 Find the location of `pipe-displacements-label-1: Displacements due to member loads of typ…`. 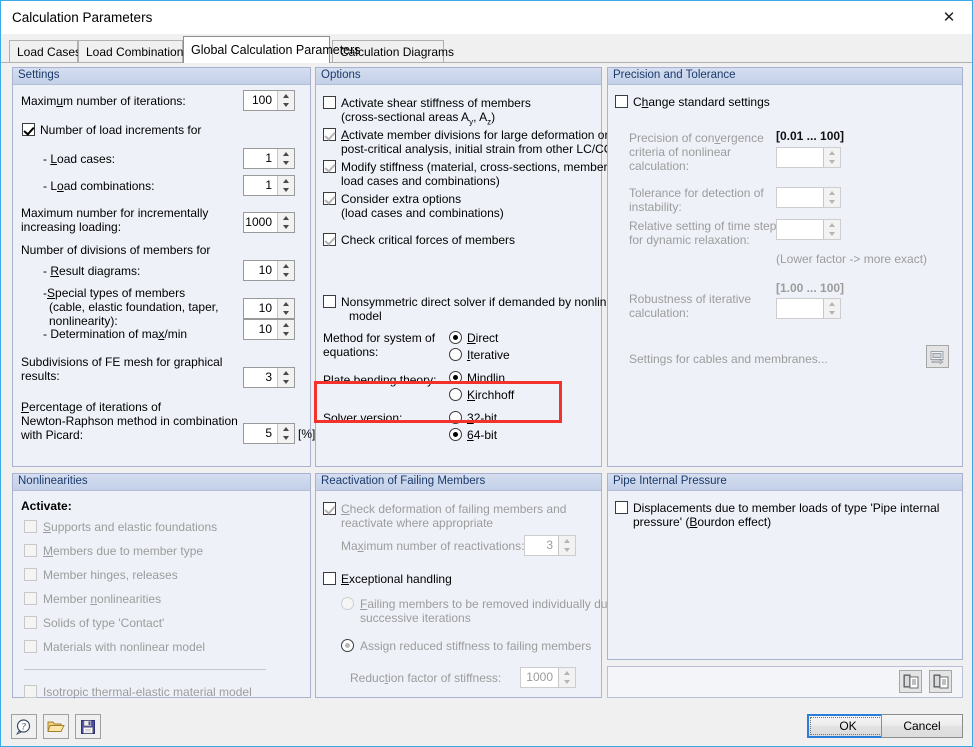

pipe-displacements-label-1: Displacements due to member loads of typ… is located at coordinates (786, 508).